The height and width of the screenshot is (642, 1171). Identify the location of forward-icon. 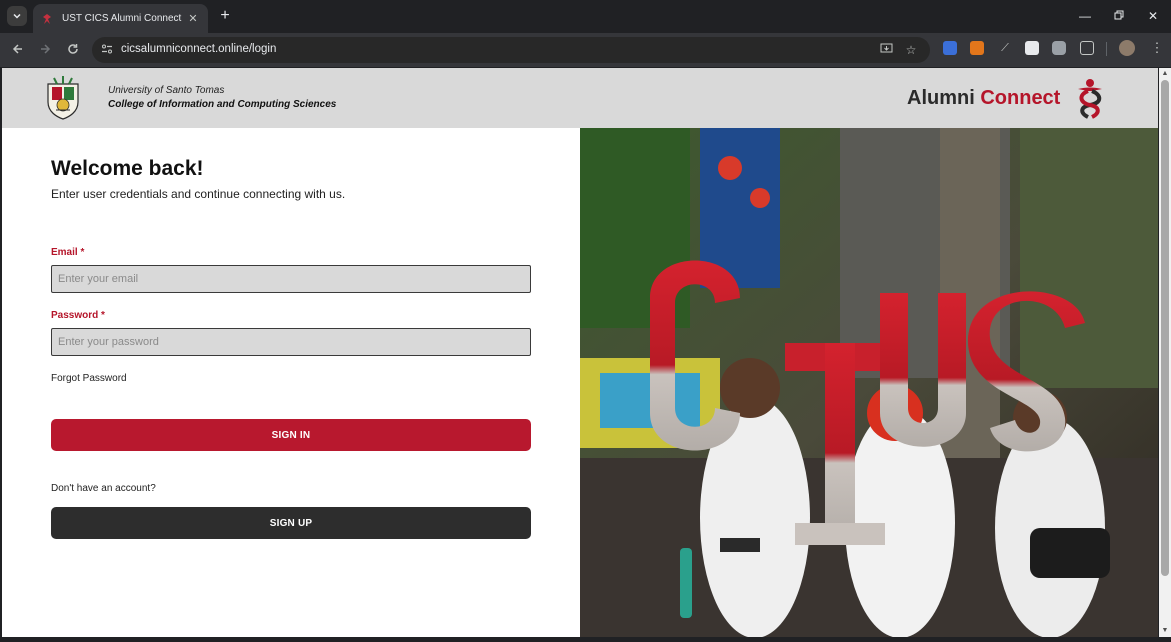
(45, 50).